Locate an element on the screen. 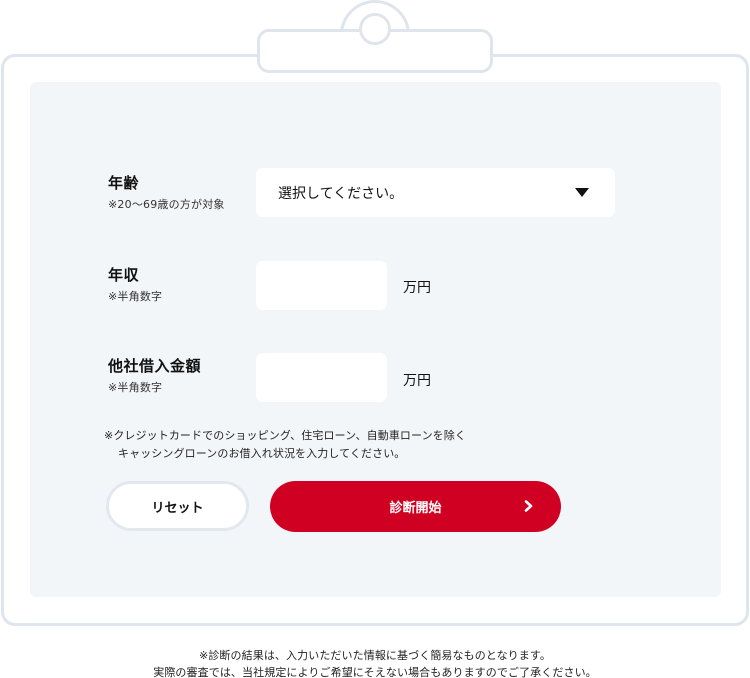 The height and width of the screenshot is (678, 750). age-select: 選択してください。 is located at coordinates (435, 192).